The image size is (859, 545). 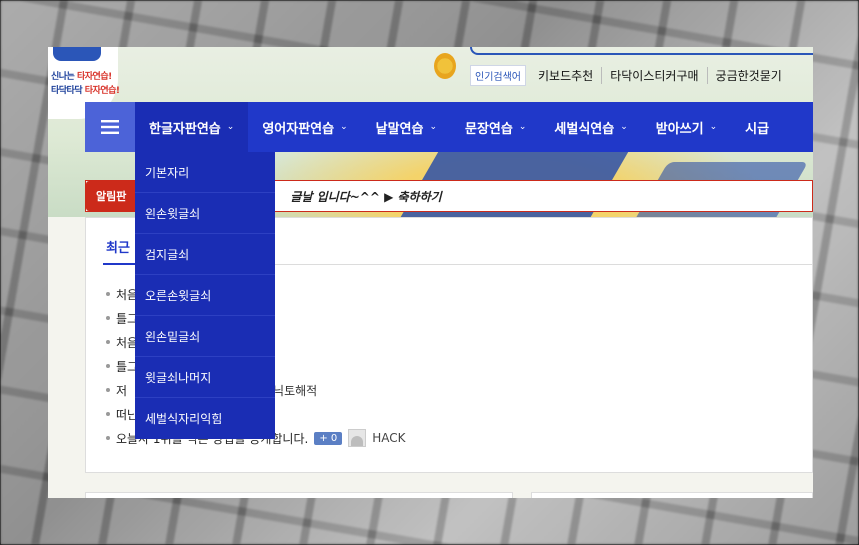 What do you see at coordinates (672, 495) in the screenshot?
I see `bottom-panel-right` at bounding box center [672, 495].